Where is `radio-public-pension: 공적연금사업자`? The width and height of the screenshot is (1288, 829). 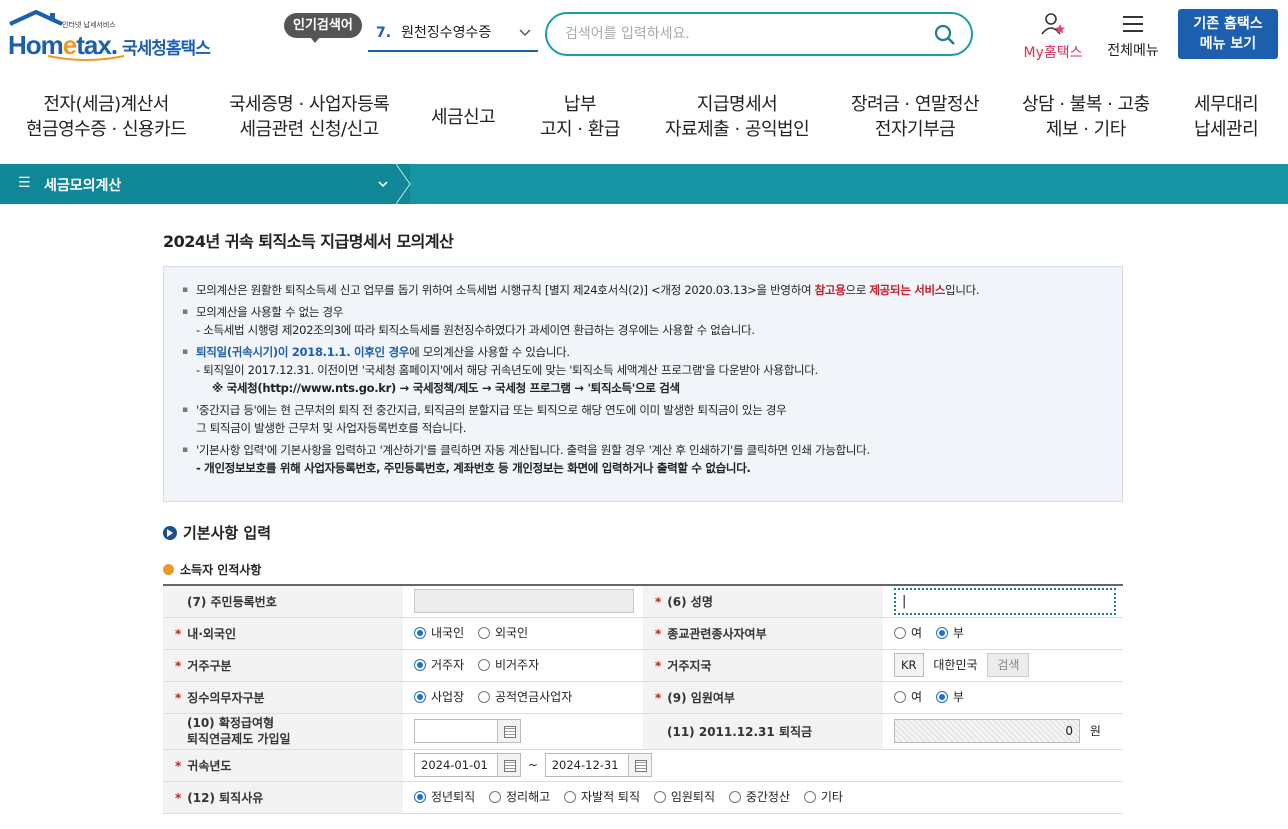 radio-public-pension: 공적연금사업자 is located at coordinates (524, 696).